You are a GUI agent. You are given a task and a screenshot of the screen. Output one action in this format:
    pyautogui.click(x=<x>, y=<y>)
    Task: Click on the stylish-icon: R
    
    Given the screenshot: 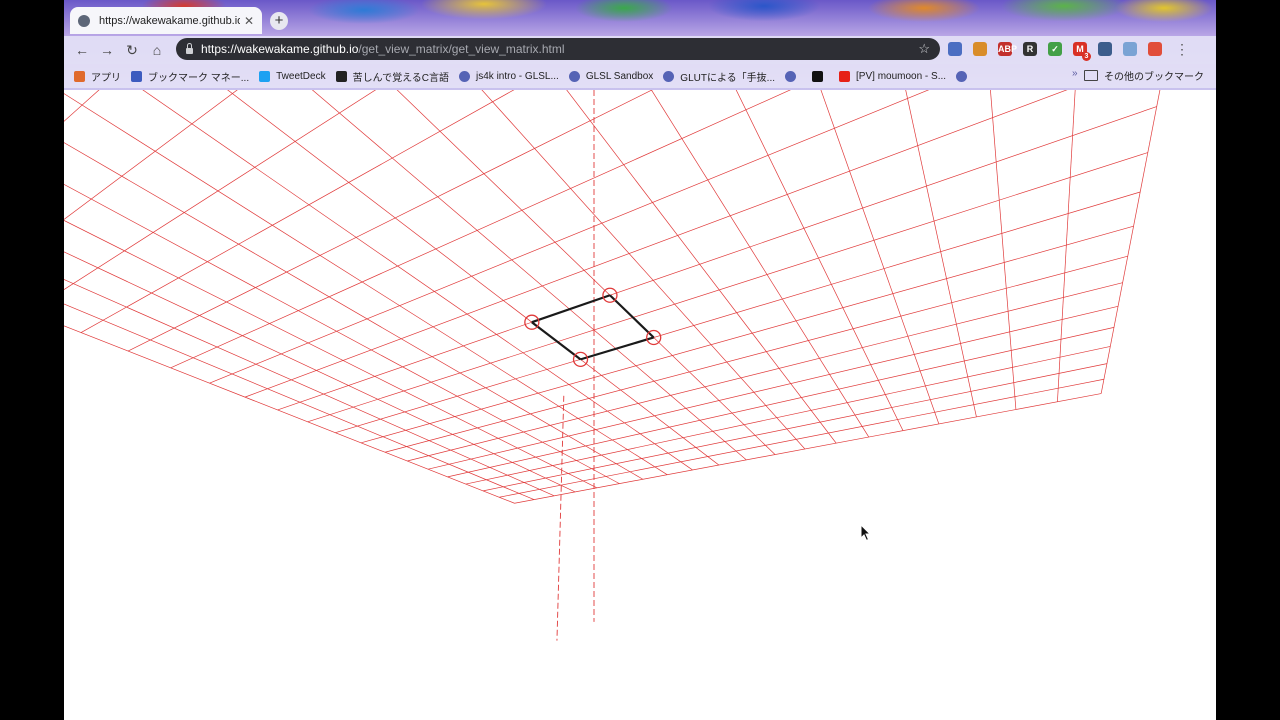 What is the action you would take?
    pyautogui.click(x=1030, y=49)
    